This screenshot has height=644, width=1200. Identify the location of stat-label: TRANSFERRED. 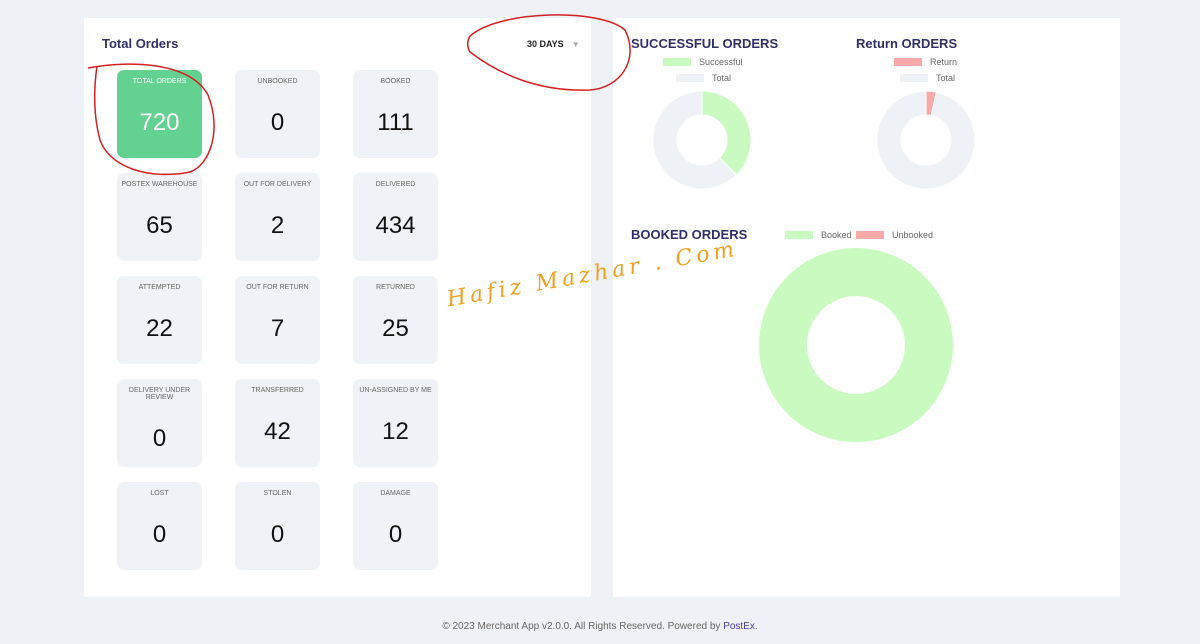
(277, 390).